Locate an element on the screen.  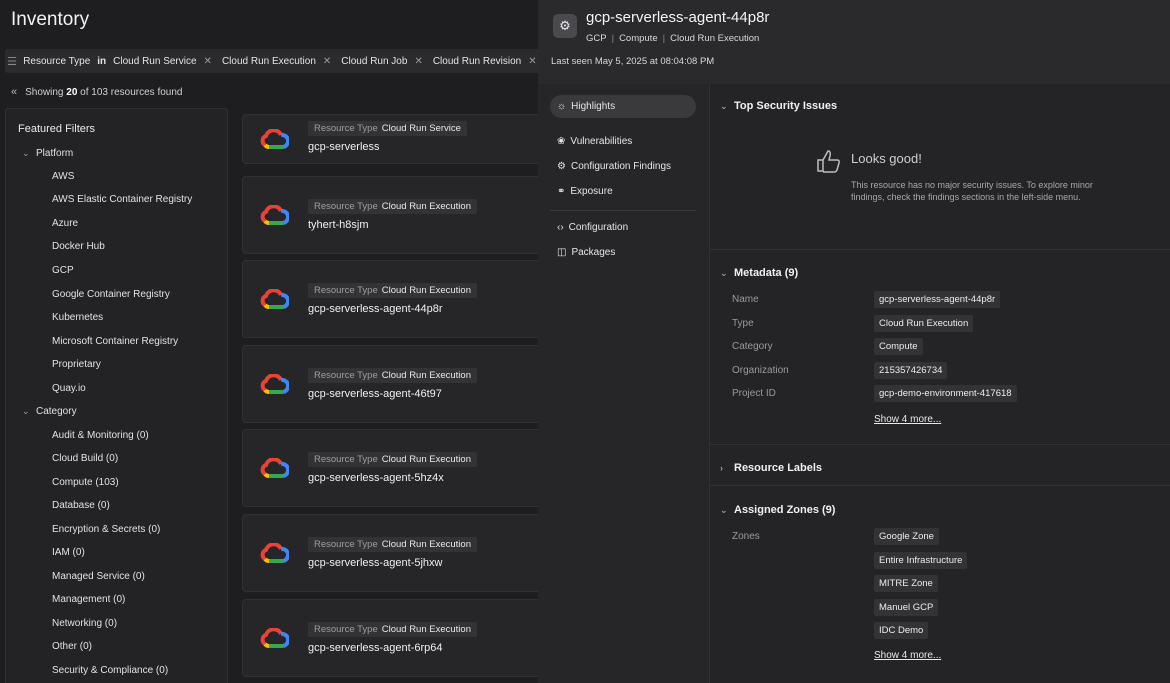
chevron-right-icon: › is located at coordinates (721, 468).